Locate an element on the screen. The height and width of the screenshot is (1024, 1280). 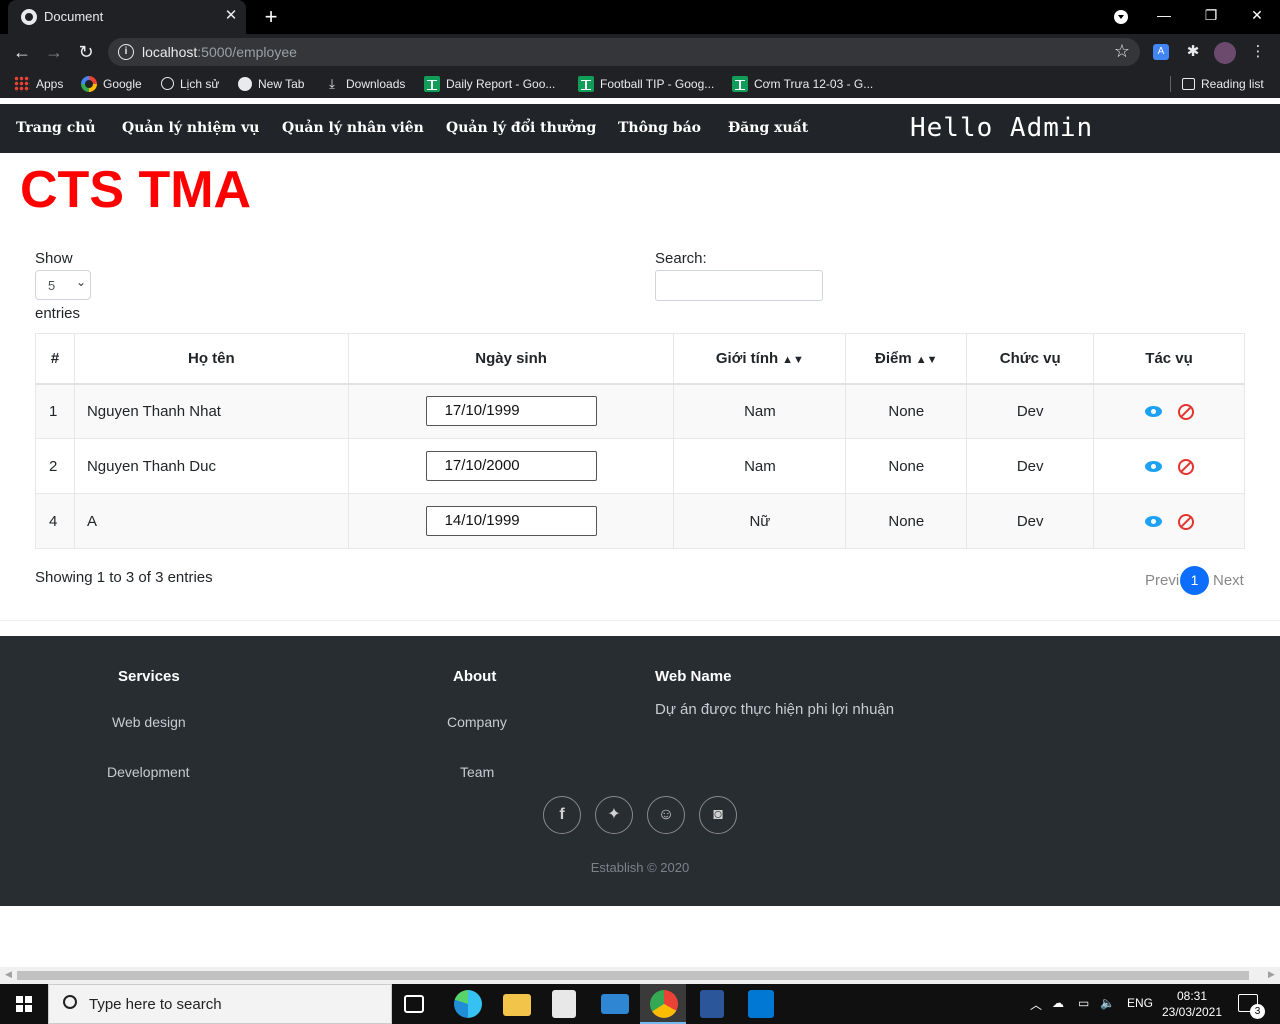
close-window-button: ✕ is located at coordinates (1257, 15).